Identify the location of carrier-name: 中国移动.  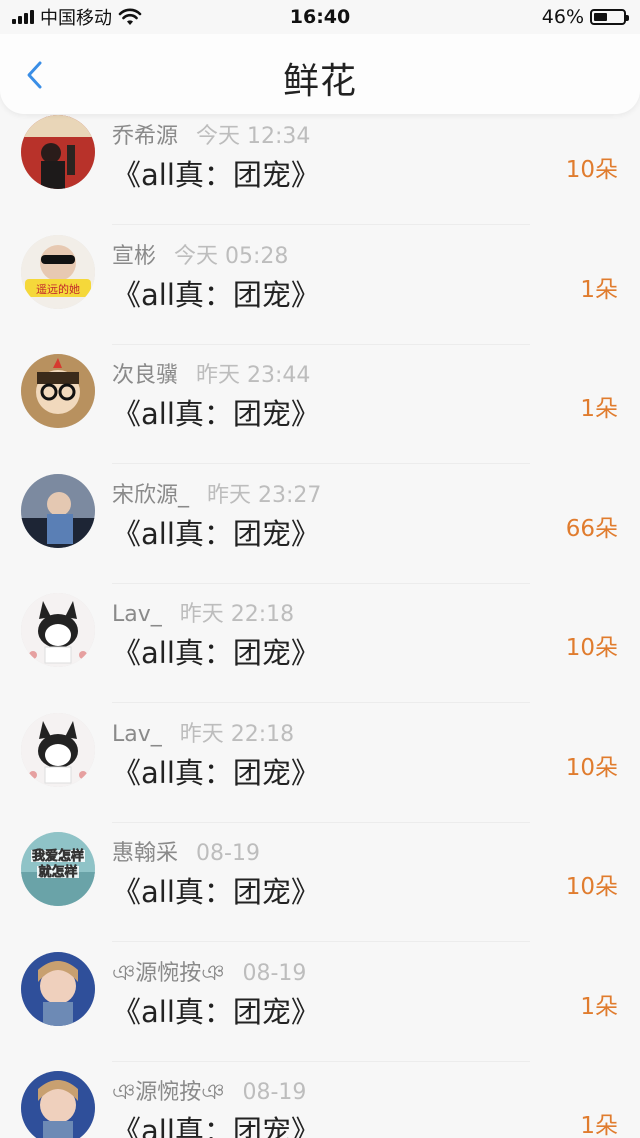
(76, 18).